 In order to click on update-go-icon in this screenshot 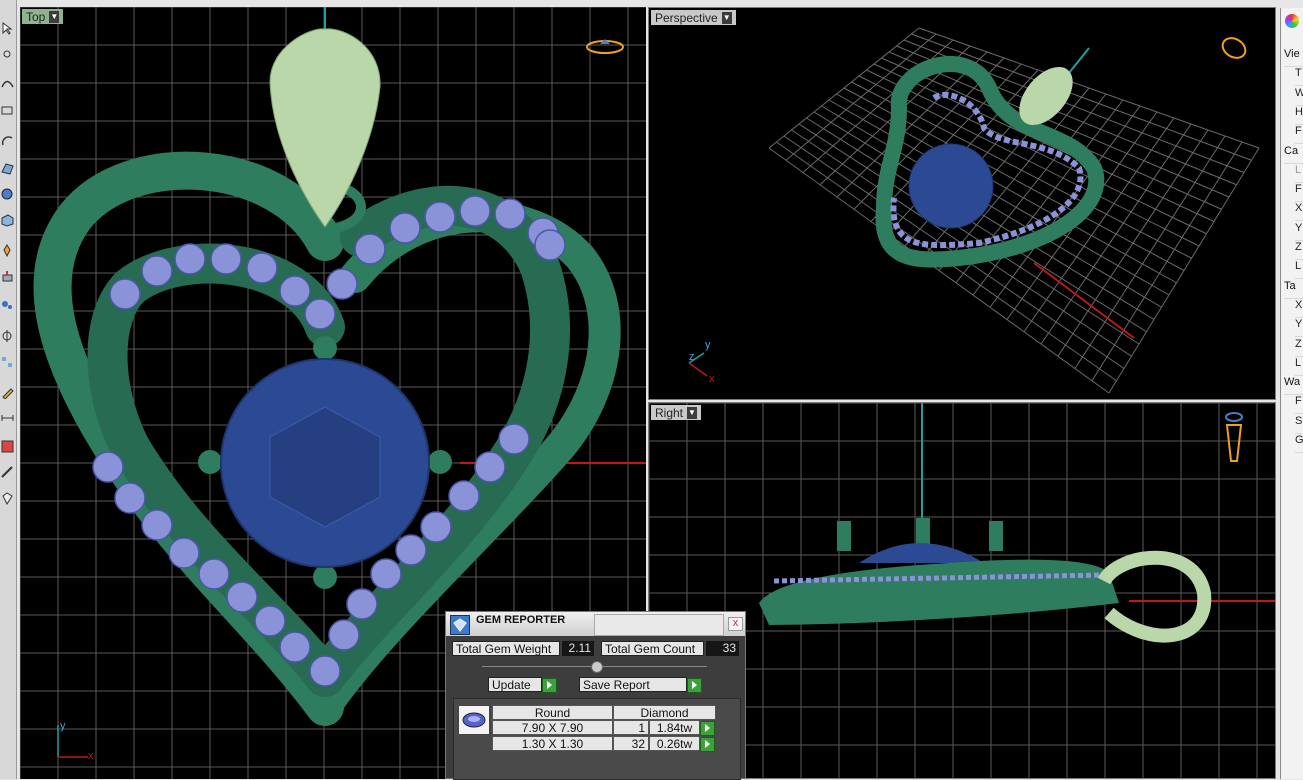, I will do `click(549, 685)`.